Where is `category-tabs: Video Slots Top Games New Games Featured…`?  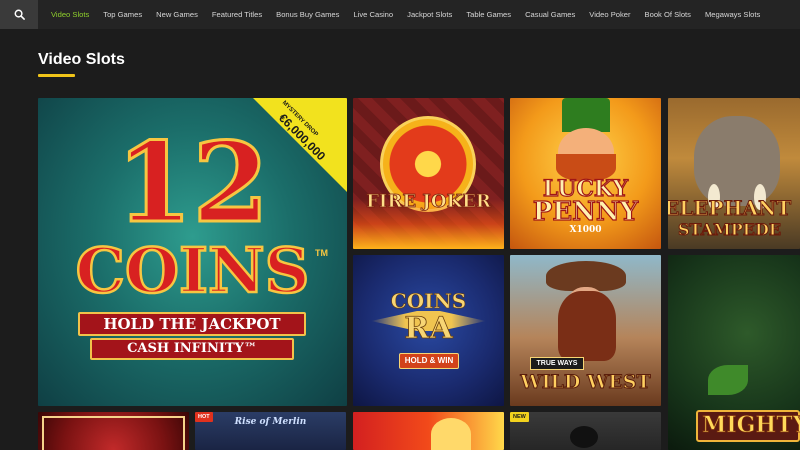
category-tabs: Video Slots Top Games New Games Featured… is located at coordinates (405, 14).